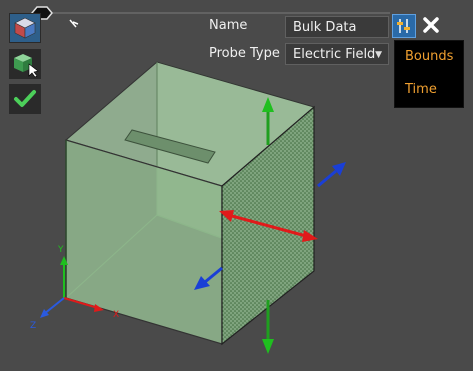  I want to click on probe-type-select: Electric Field ▼, so click(337, 54).